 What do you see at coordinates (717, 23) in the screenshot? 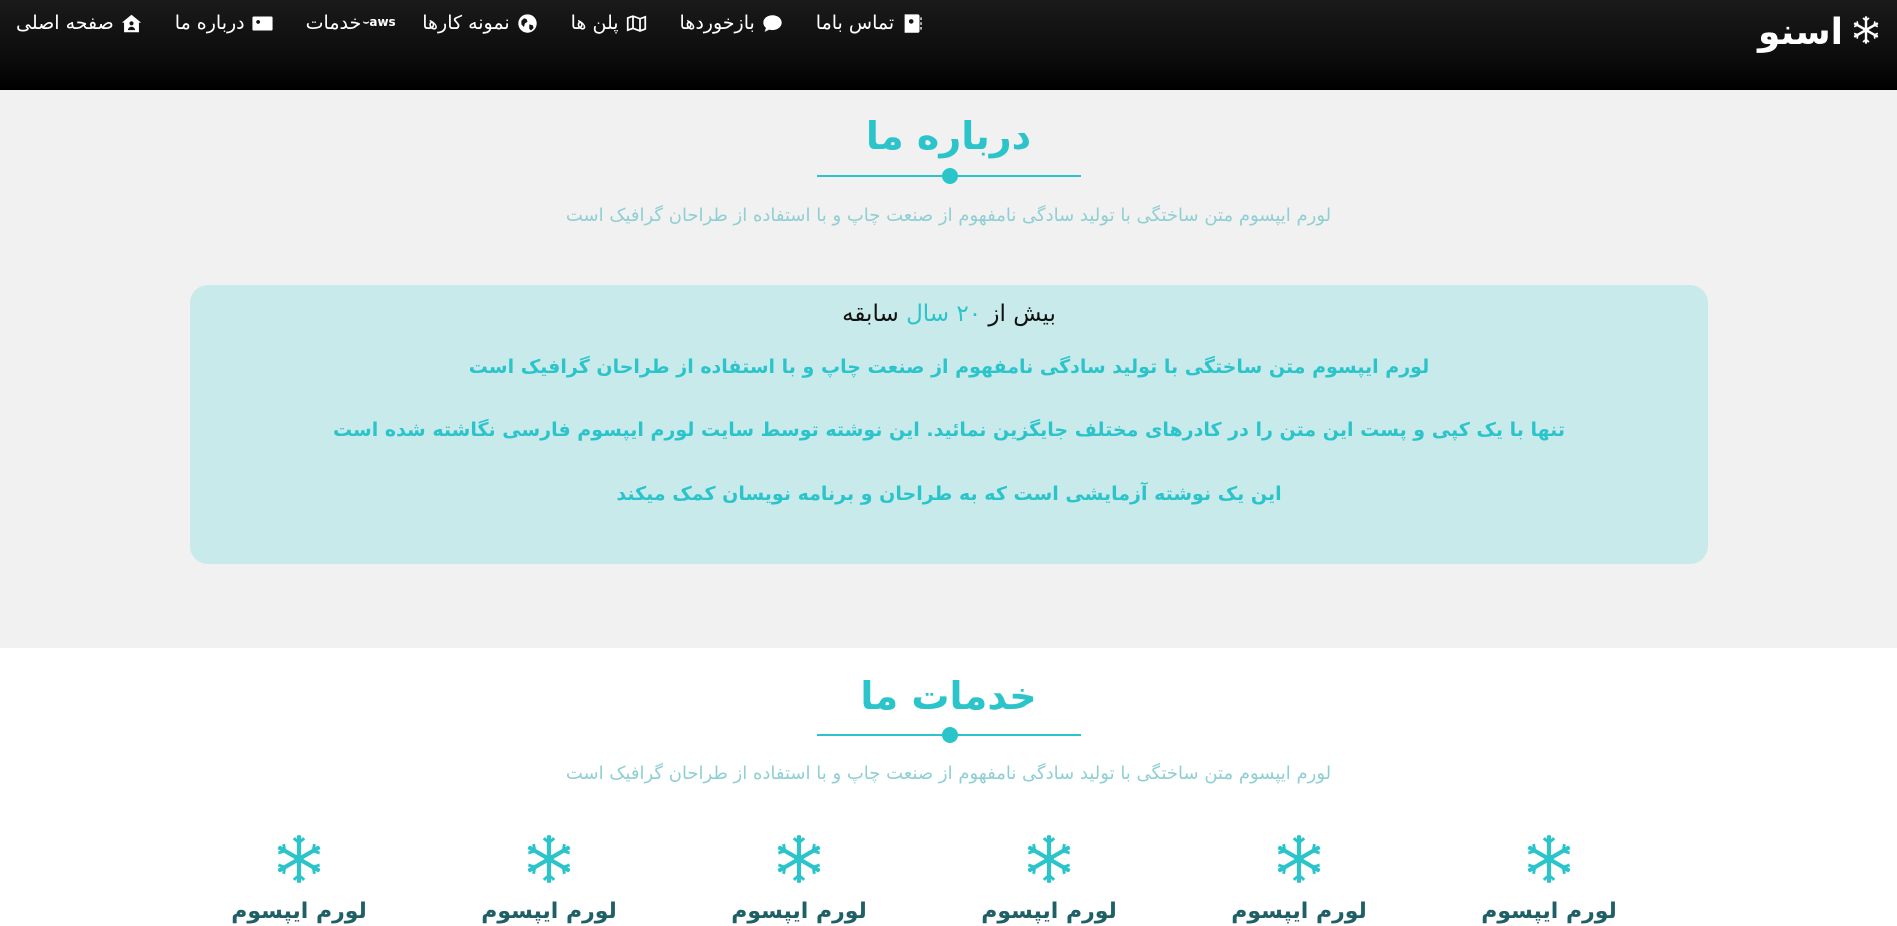
I see `nav-item-label: بازخوردها` at bounding box center [717, 23].